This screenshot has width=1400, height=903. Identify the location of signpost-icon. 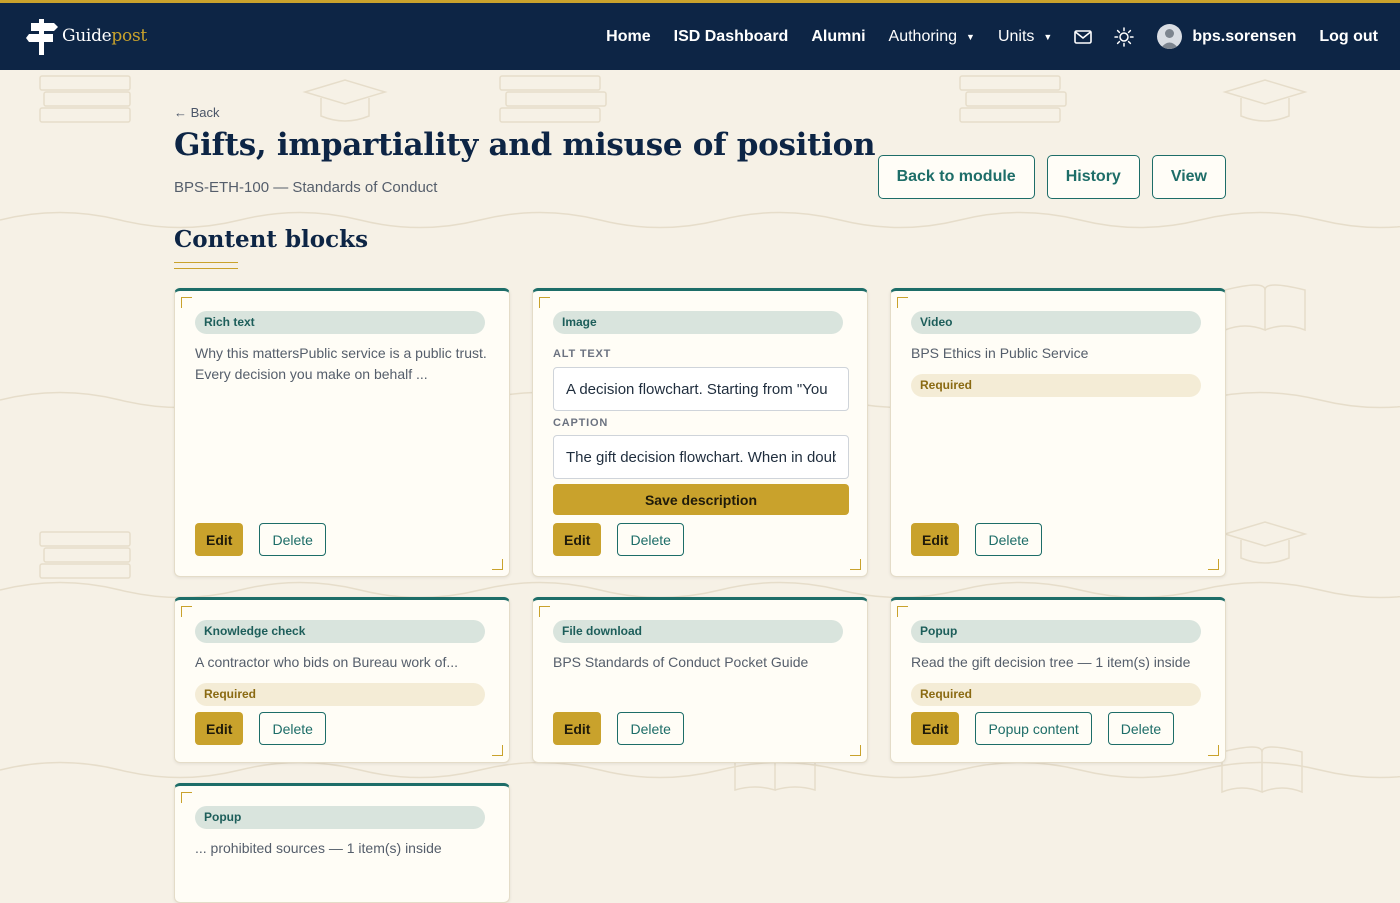
(42, 37).